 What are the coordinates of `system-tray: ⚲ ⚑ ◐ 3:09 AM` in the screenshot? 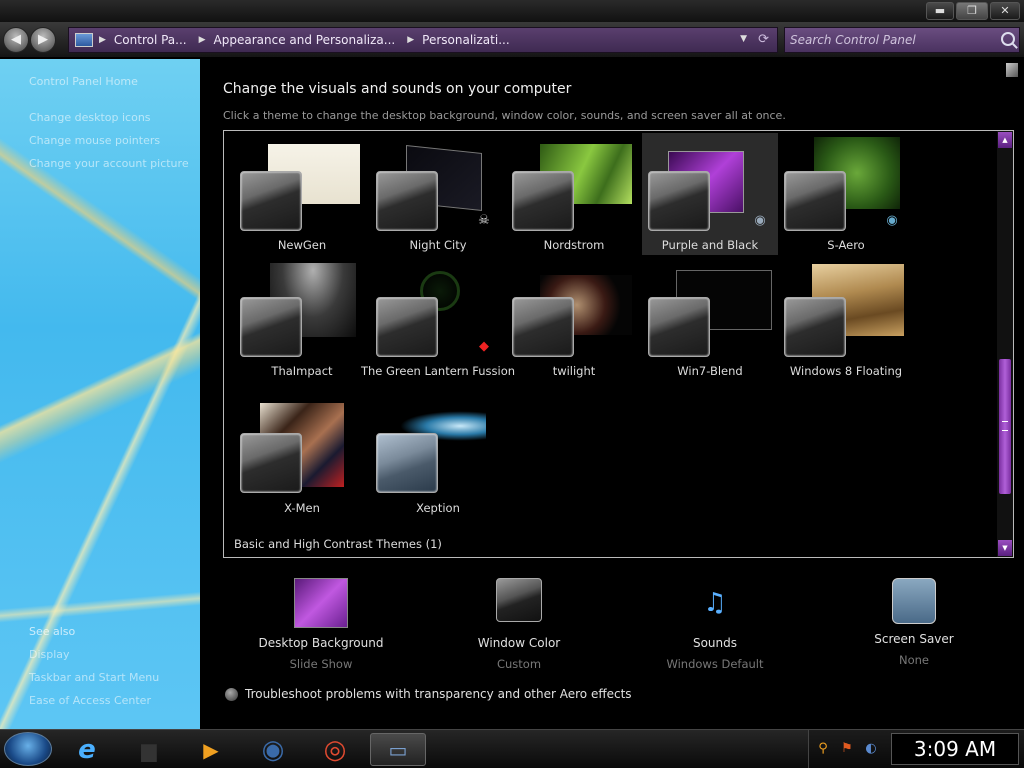 It's located at (916, 749).